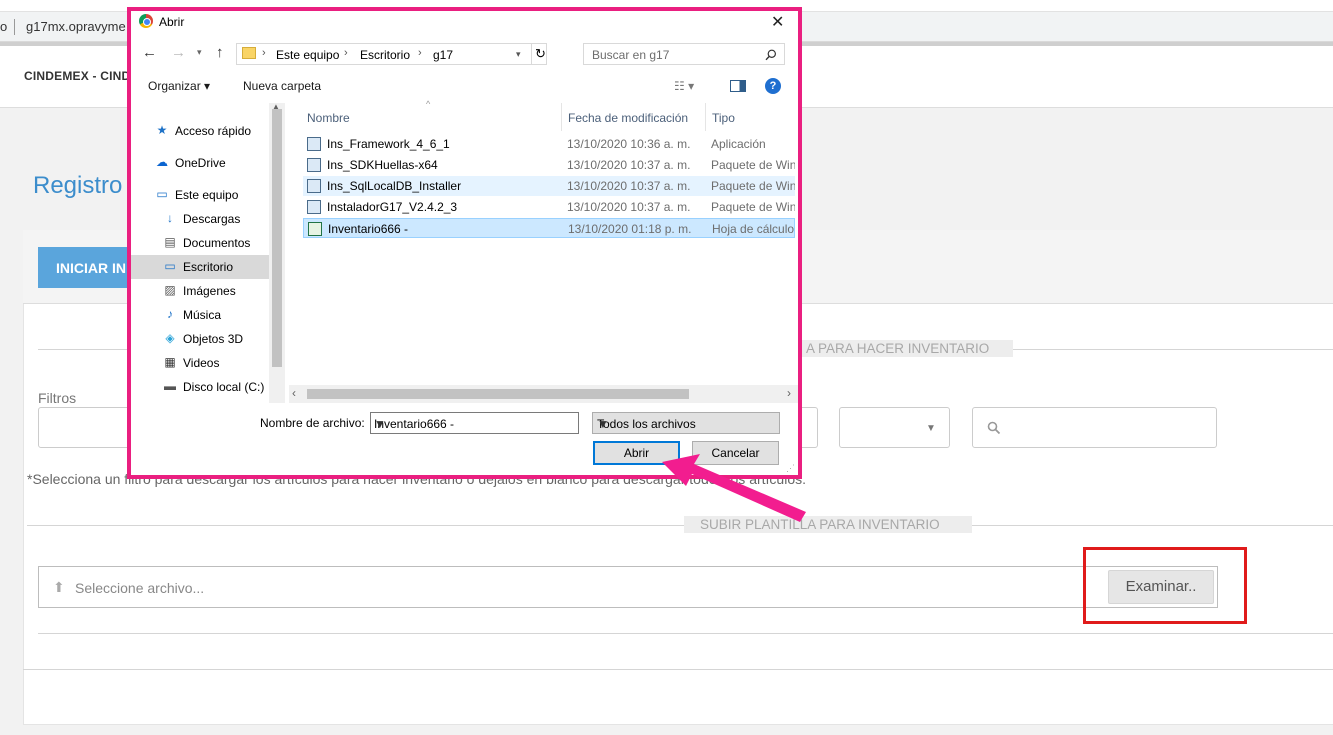 The width and height of the screenshot is (1333, 735). I want to click on folder-icon, so click(249, 53).